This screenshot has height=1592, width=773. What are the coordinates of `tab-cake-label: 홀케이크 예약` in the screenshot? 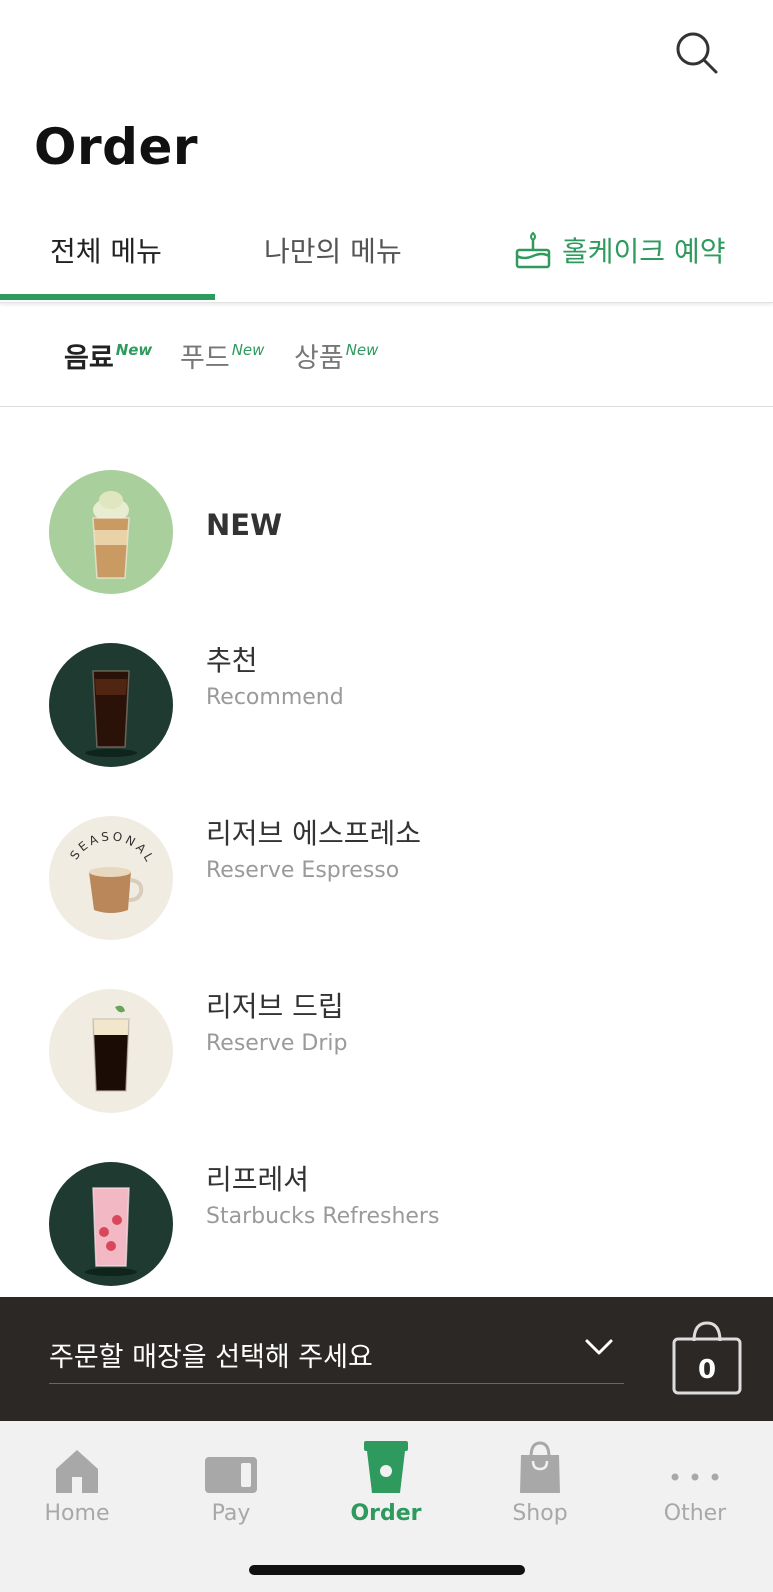 It's located at (644, 251).